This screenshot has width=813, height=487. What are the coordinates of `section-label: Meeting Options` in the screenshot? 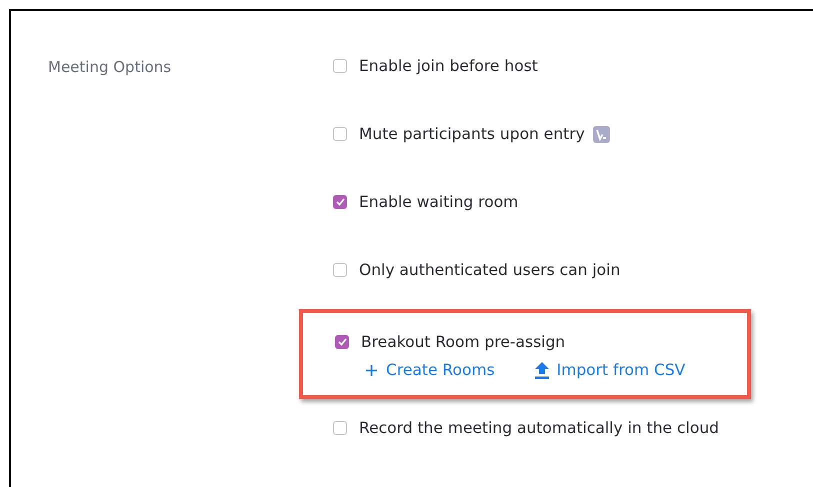 It's located at (109, 67).